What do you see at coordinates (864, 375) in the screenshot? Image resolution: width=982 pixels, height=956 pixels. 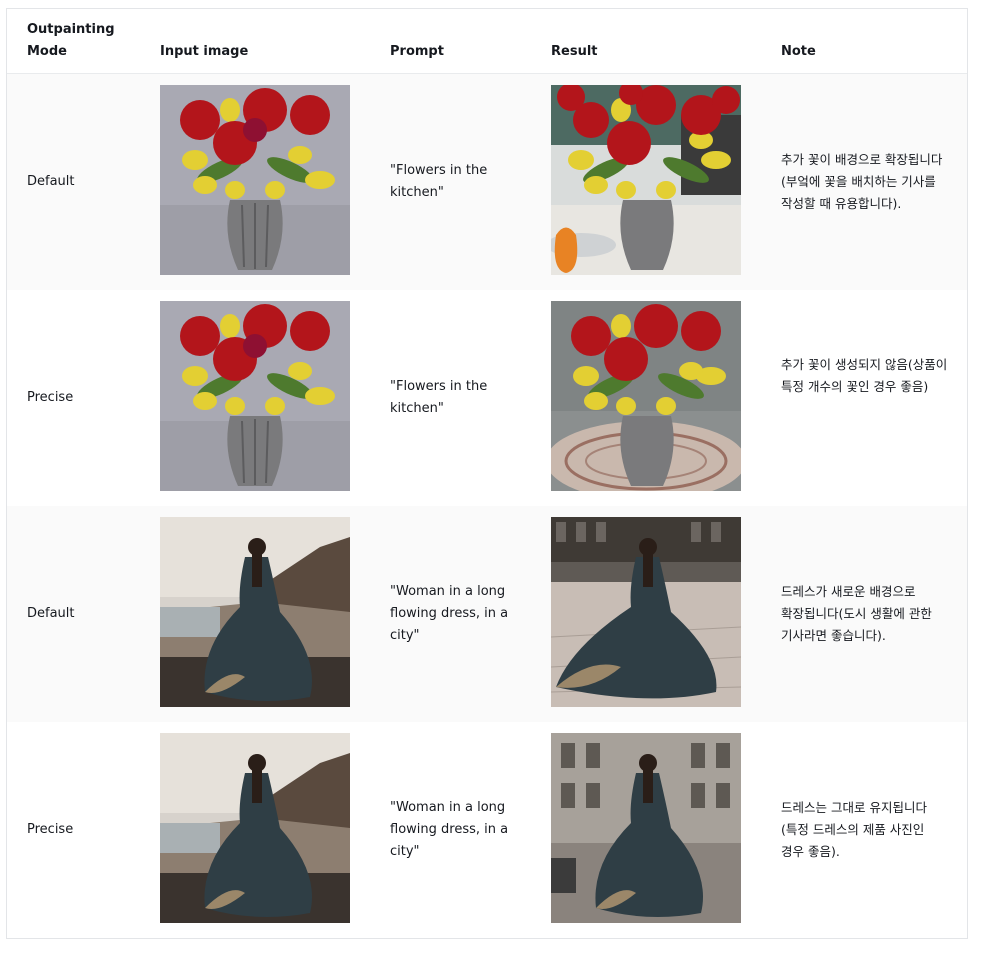 I see `note-cell: 추가 꽃이 생성되지 않음(상품이 특정 개수의 꽃인 경우 좋음)` at bounding box center [864, 375].